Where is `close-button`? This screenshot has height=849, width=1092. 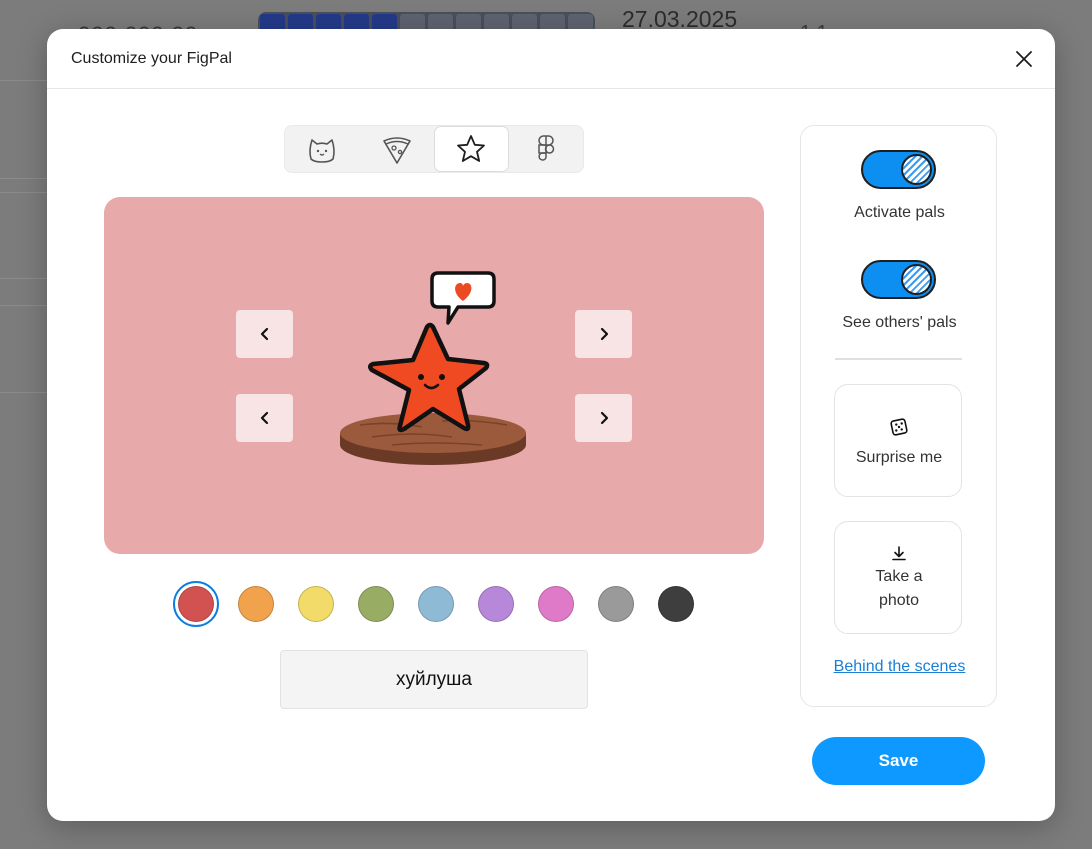
close-button is located at coordinates (1024, 59).